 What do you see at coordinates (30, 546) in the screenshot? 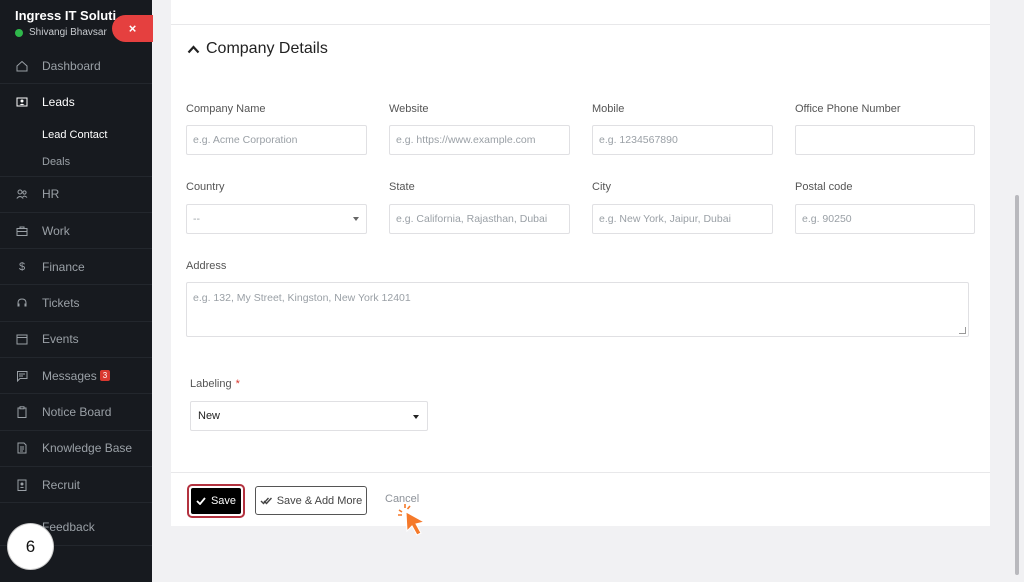
I see `step-number-badge: 6` at bounding box center [30, 546].